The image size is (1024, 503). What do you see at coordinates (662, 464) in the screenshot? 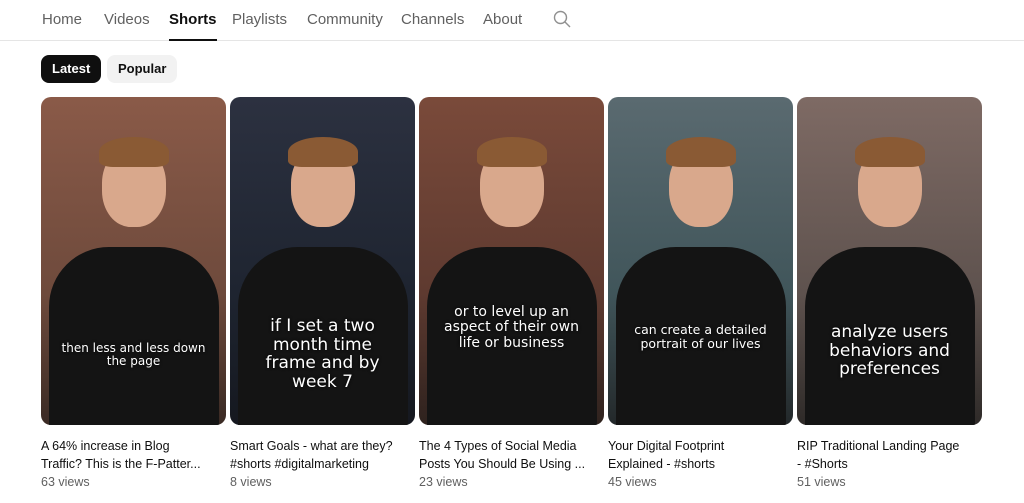
I see `title-line: Explained - #shorts` at bounding box center [662, 464].